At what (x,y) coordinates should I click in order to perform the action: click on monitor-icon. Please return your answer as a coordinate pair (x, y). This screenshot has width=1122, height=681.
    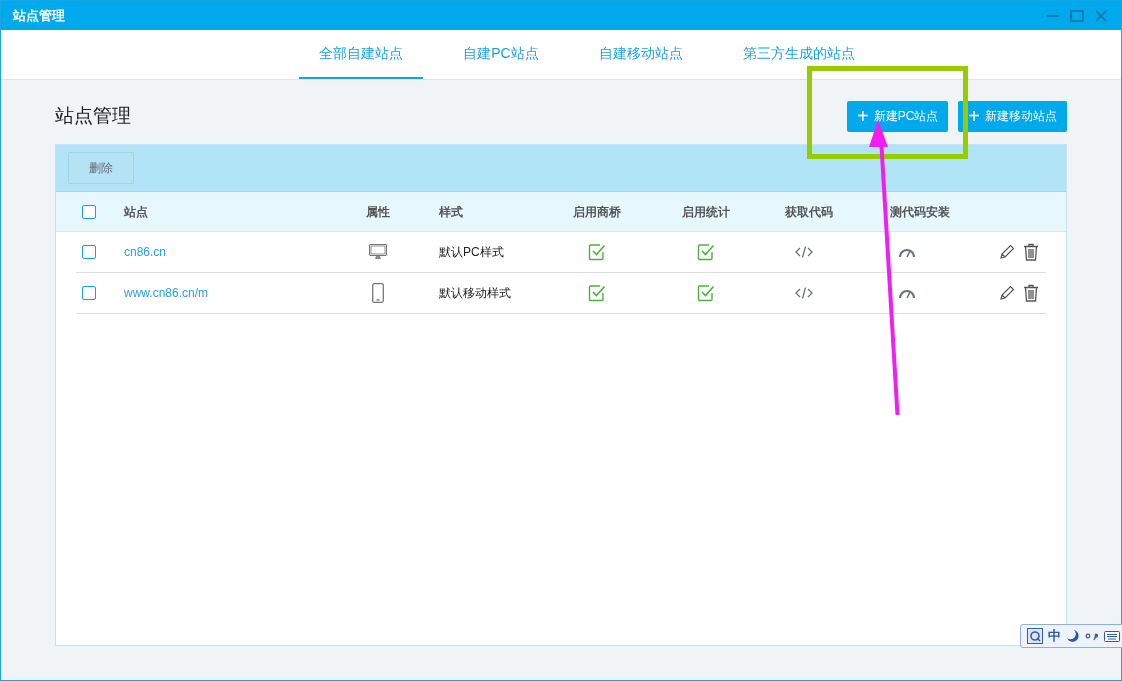
    Looking at the image, I should click on (378, 252).